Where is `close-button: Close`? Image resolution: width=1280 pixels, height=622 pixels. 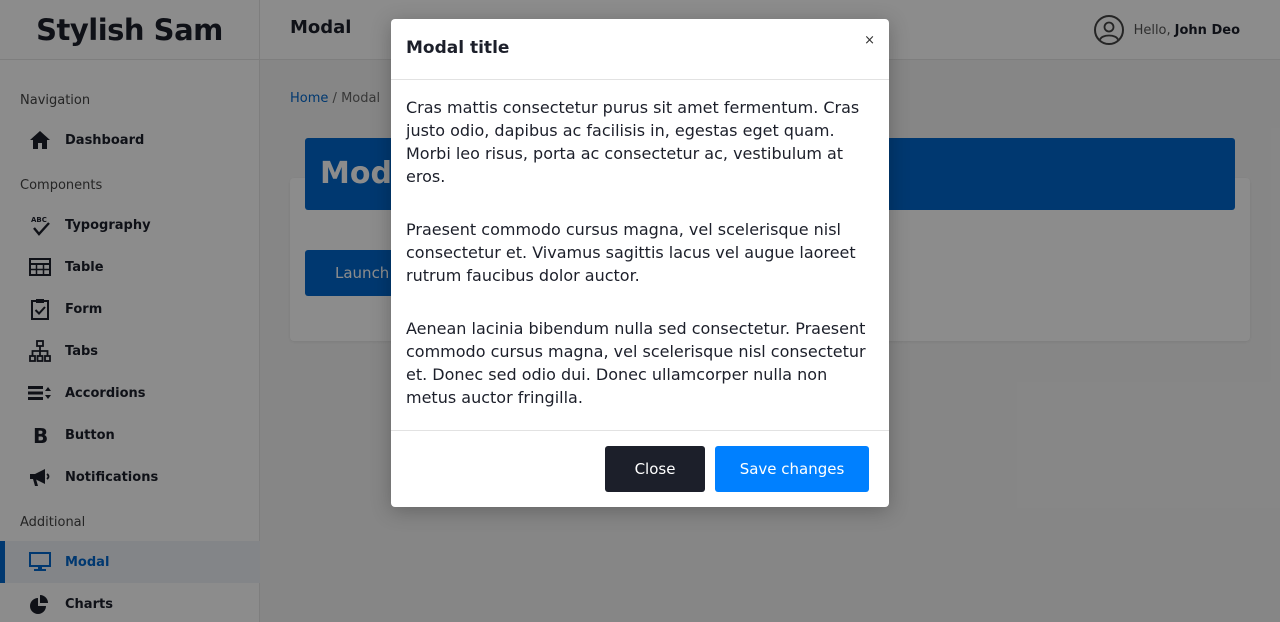
close-button: Close is located at coordinates (655, 469).